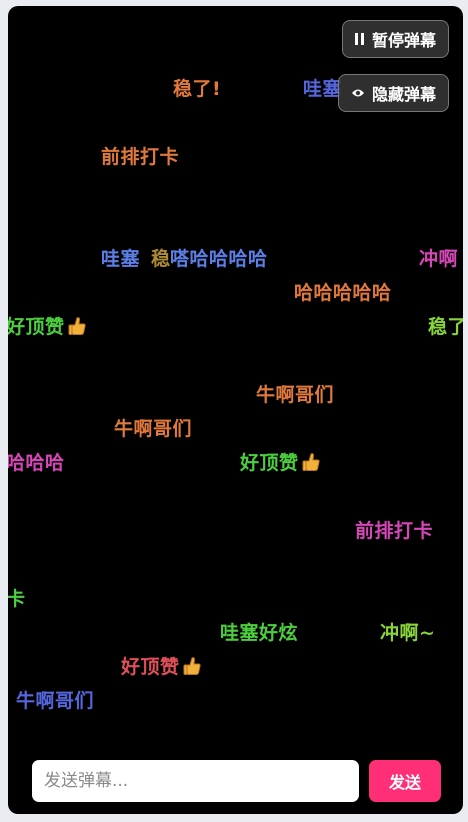 The height and width of the screenshot is (822, 468). What do you see at coordinates (343, 293) in the screenshot?
I see `danmaku-item: 哈哈哈哈哈` at bounding box center [343, 293].